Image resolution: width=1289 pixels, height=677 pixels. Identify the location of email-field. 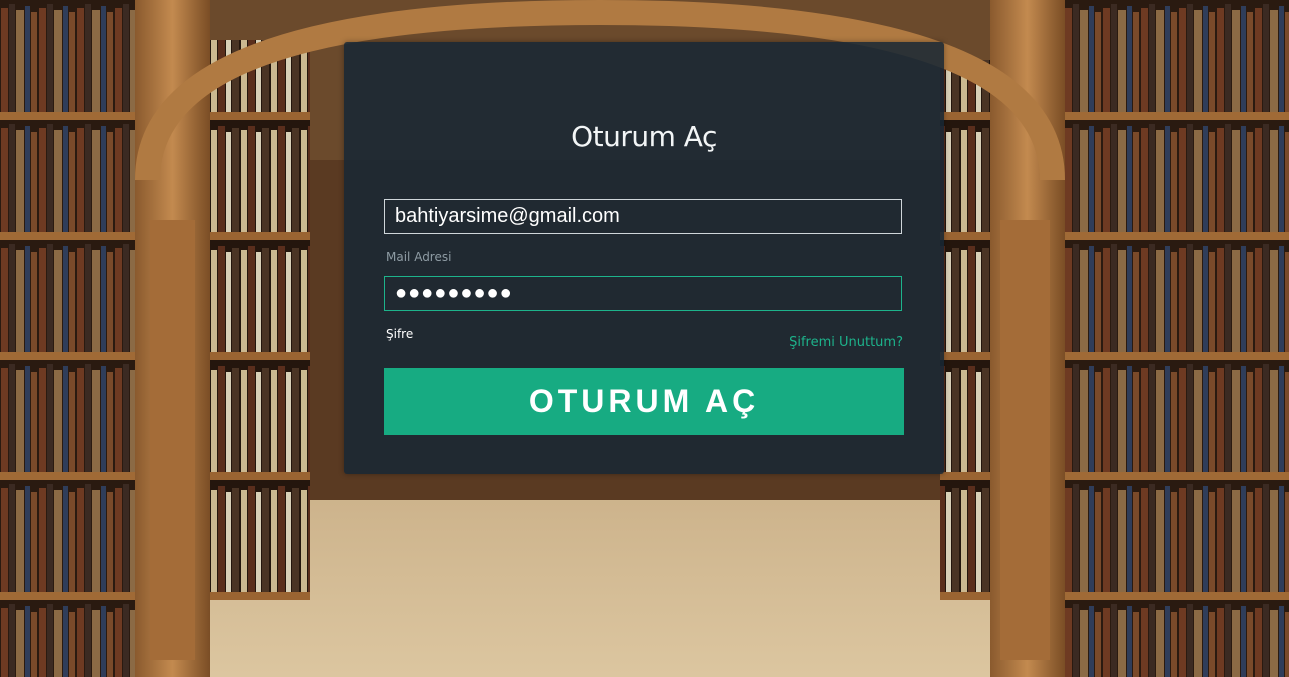
(643, 216).